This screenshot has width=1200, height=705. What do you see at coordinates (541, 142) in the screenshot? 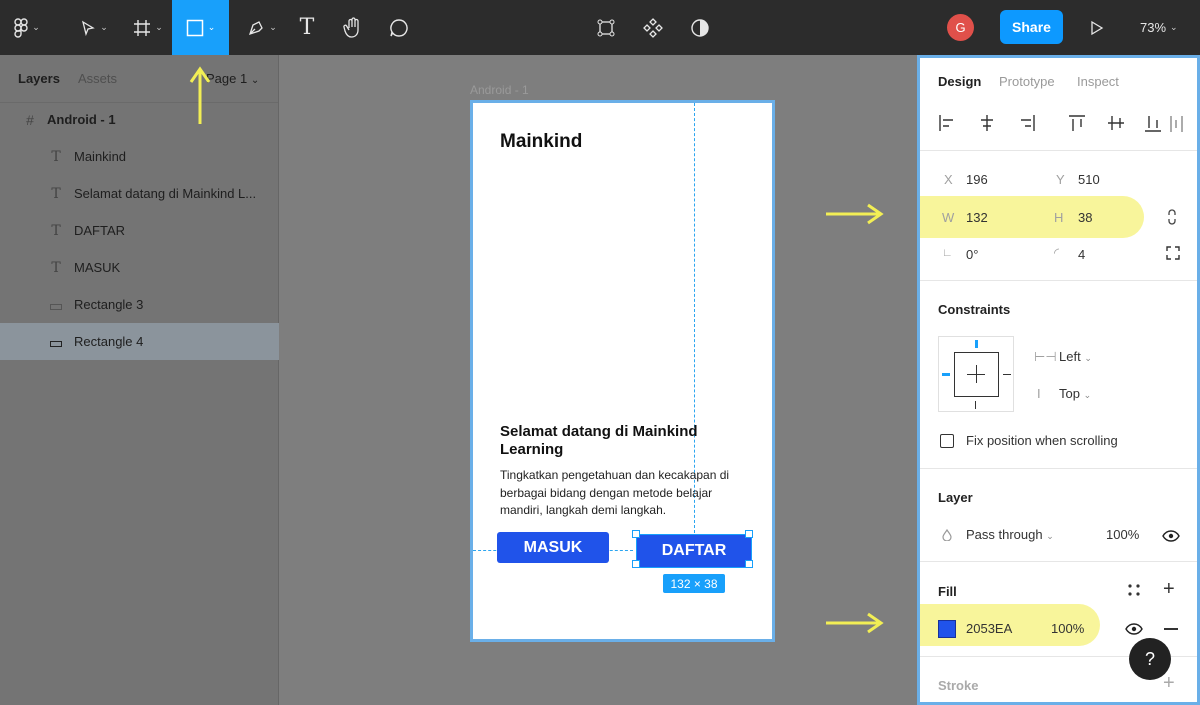
I see `frame-title: Mainkind` at bounding box center [541, 142].